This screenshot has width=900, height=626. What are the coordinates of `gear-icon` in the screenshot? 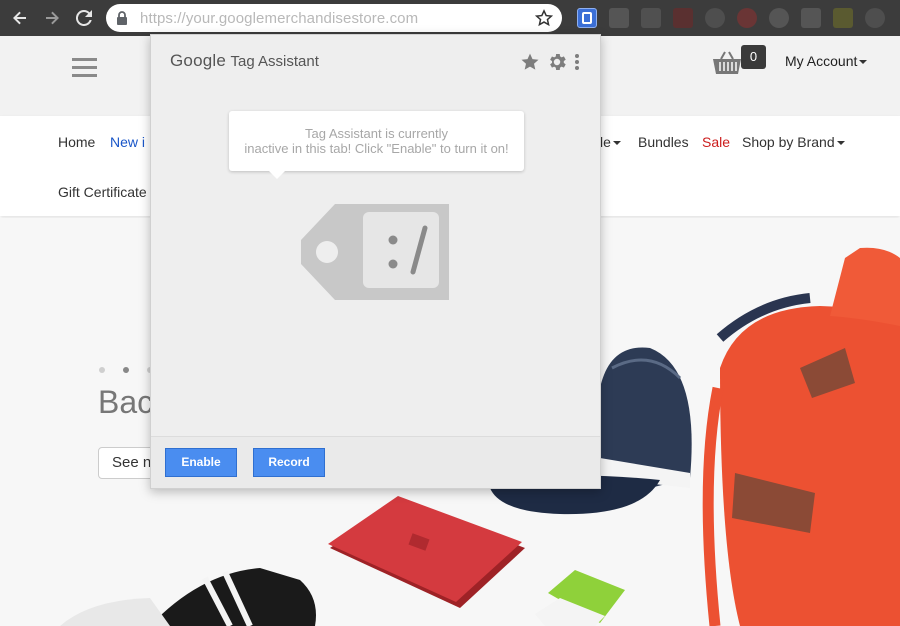 It's located at (557, 64).